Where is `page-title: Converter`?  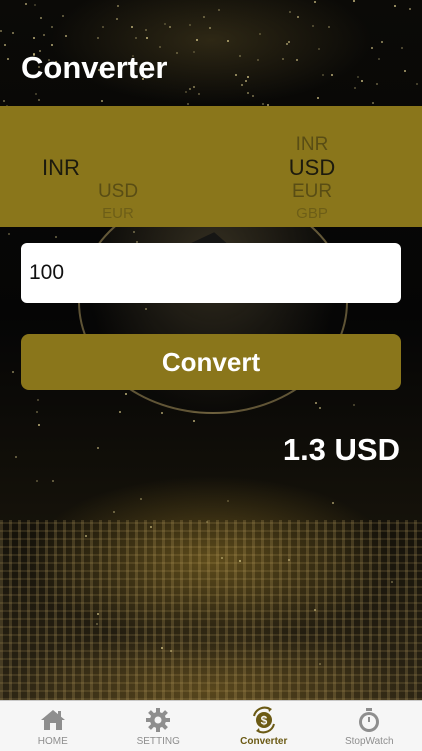
page-title: Converter is located at coordinates (94, 68).